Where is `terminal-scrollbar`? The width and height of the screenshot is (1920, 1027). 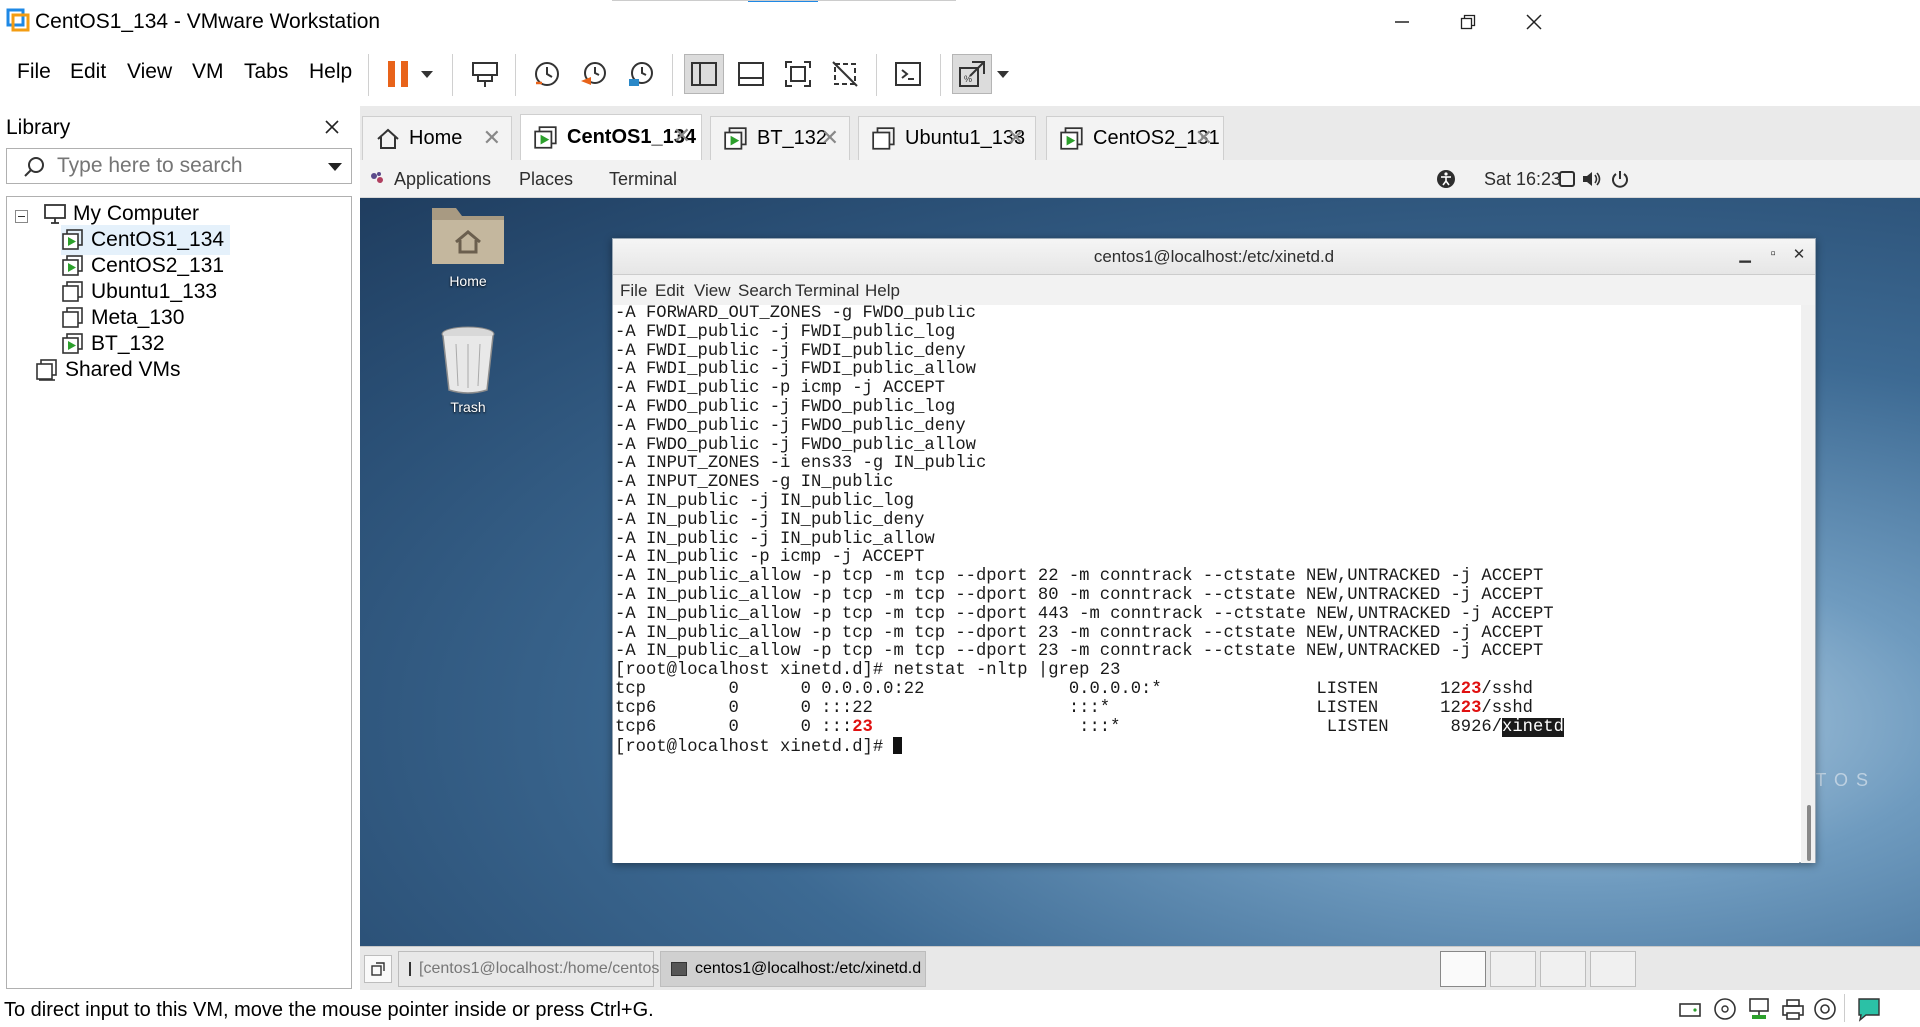 terminal-scrollbar is located at coordinates (1808, 584).